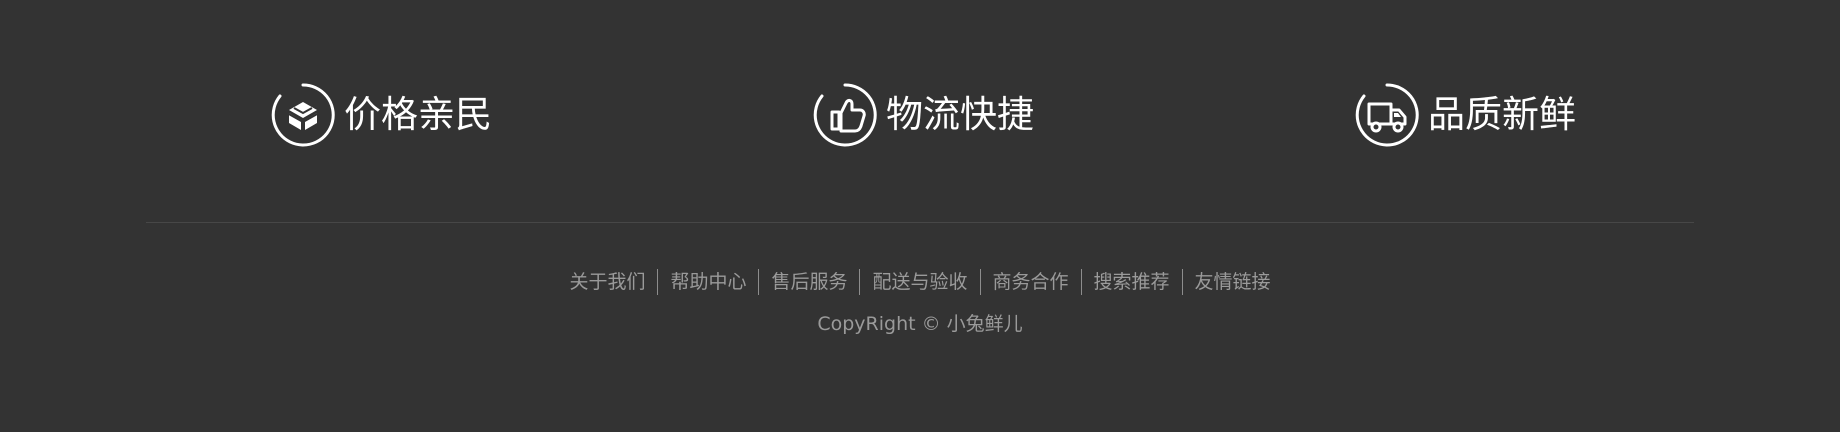  Describe the element at coordinates (1387, 115) in the screenshot. I see `delivery-truck-icon` at that location.